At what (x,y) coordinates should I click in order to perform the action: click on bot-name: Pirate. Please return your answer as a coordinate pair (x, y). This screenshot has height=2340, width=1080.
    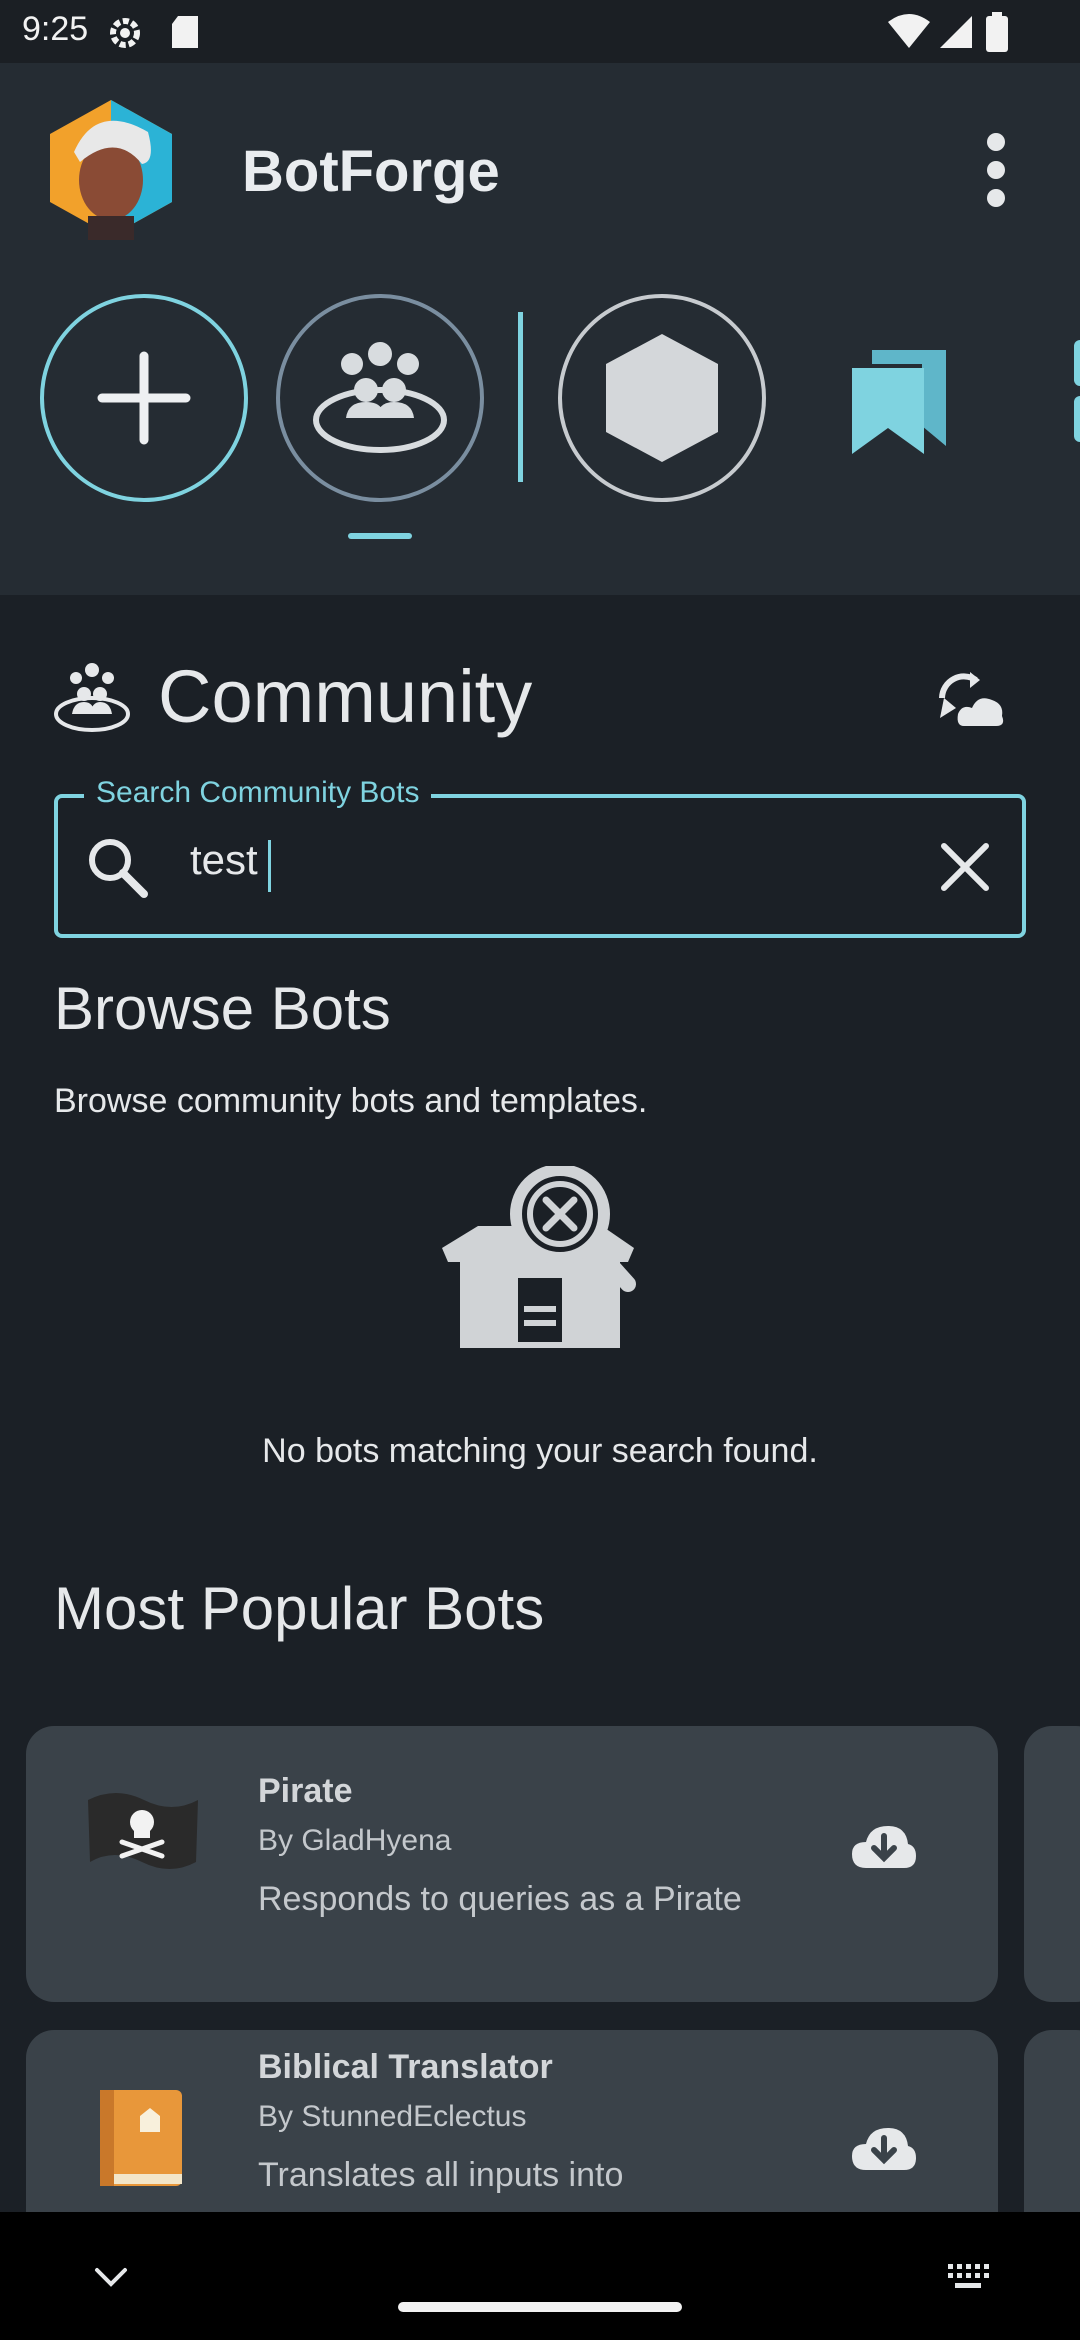
    Looking at the image, I should click on (305, 1791).